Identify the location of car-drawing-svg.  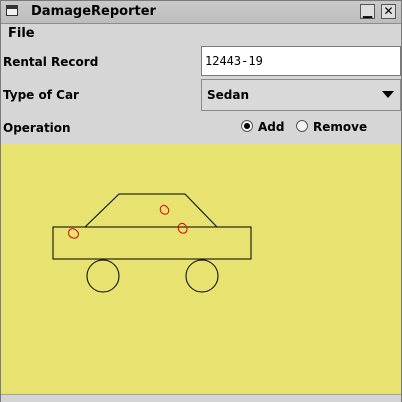
(152, 243).